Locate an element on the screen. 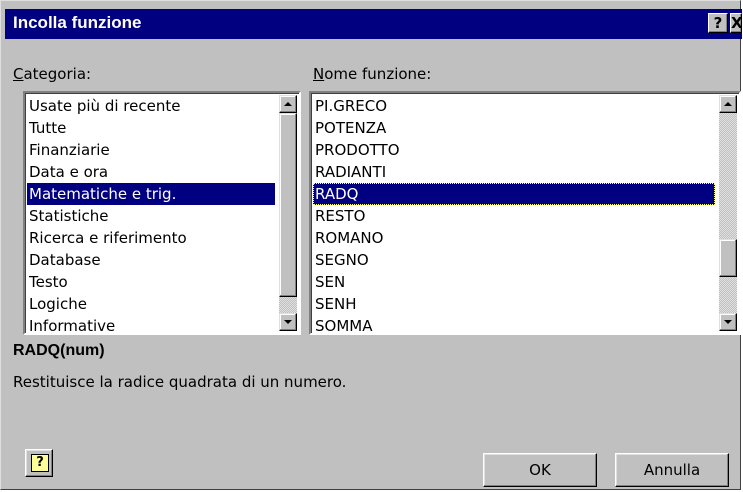  help-icon: ? is located at coordinates (40, 463).